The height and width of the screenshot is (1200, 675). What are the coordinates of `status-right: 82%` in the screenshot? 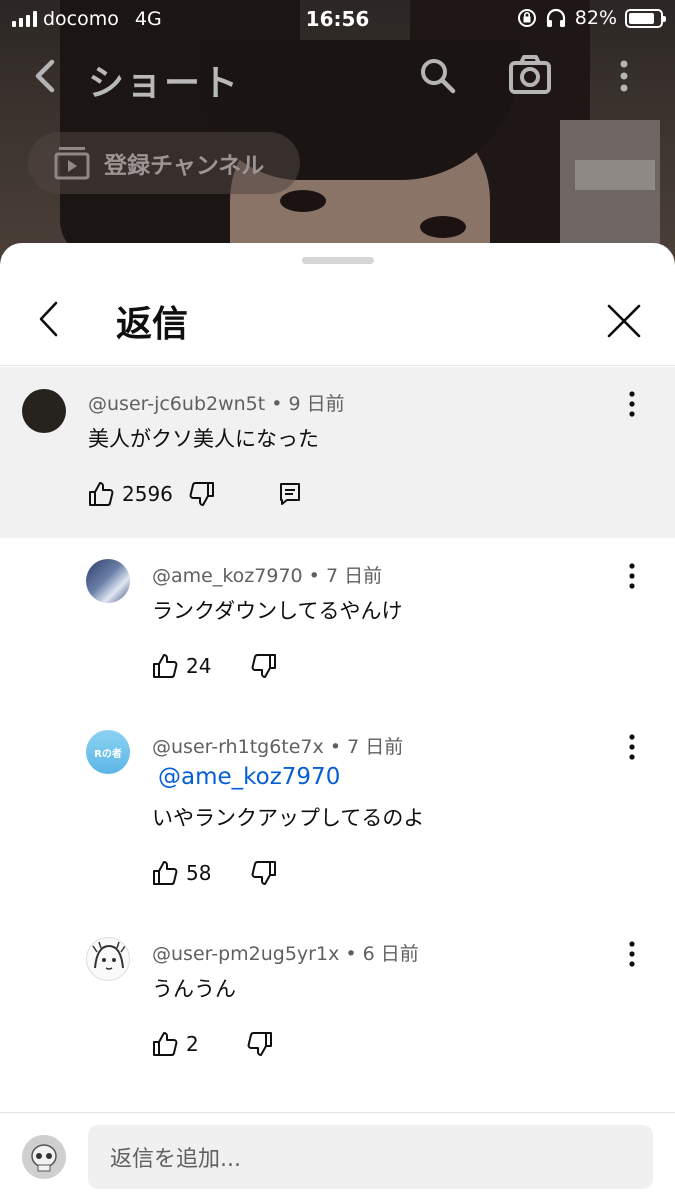 It's located at (591, 18).